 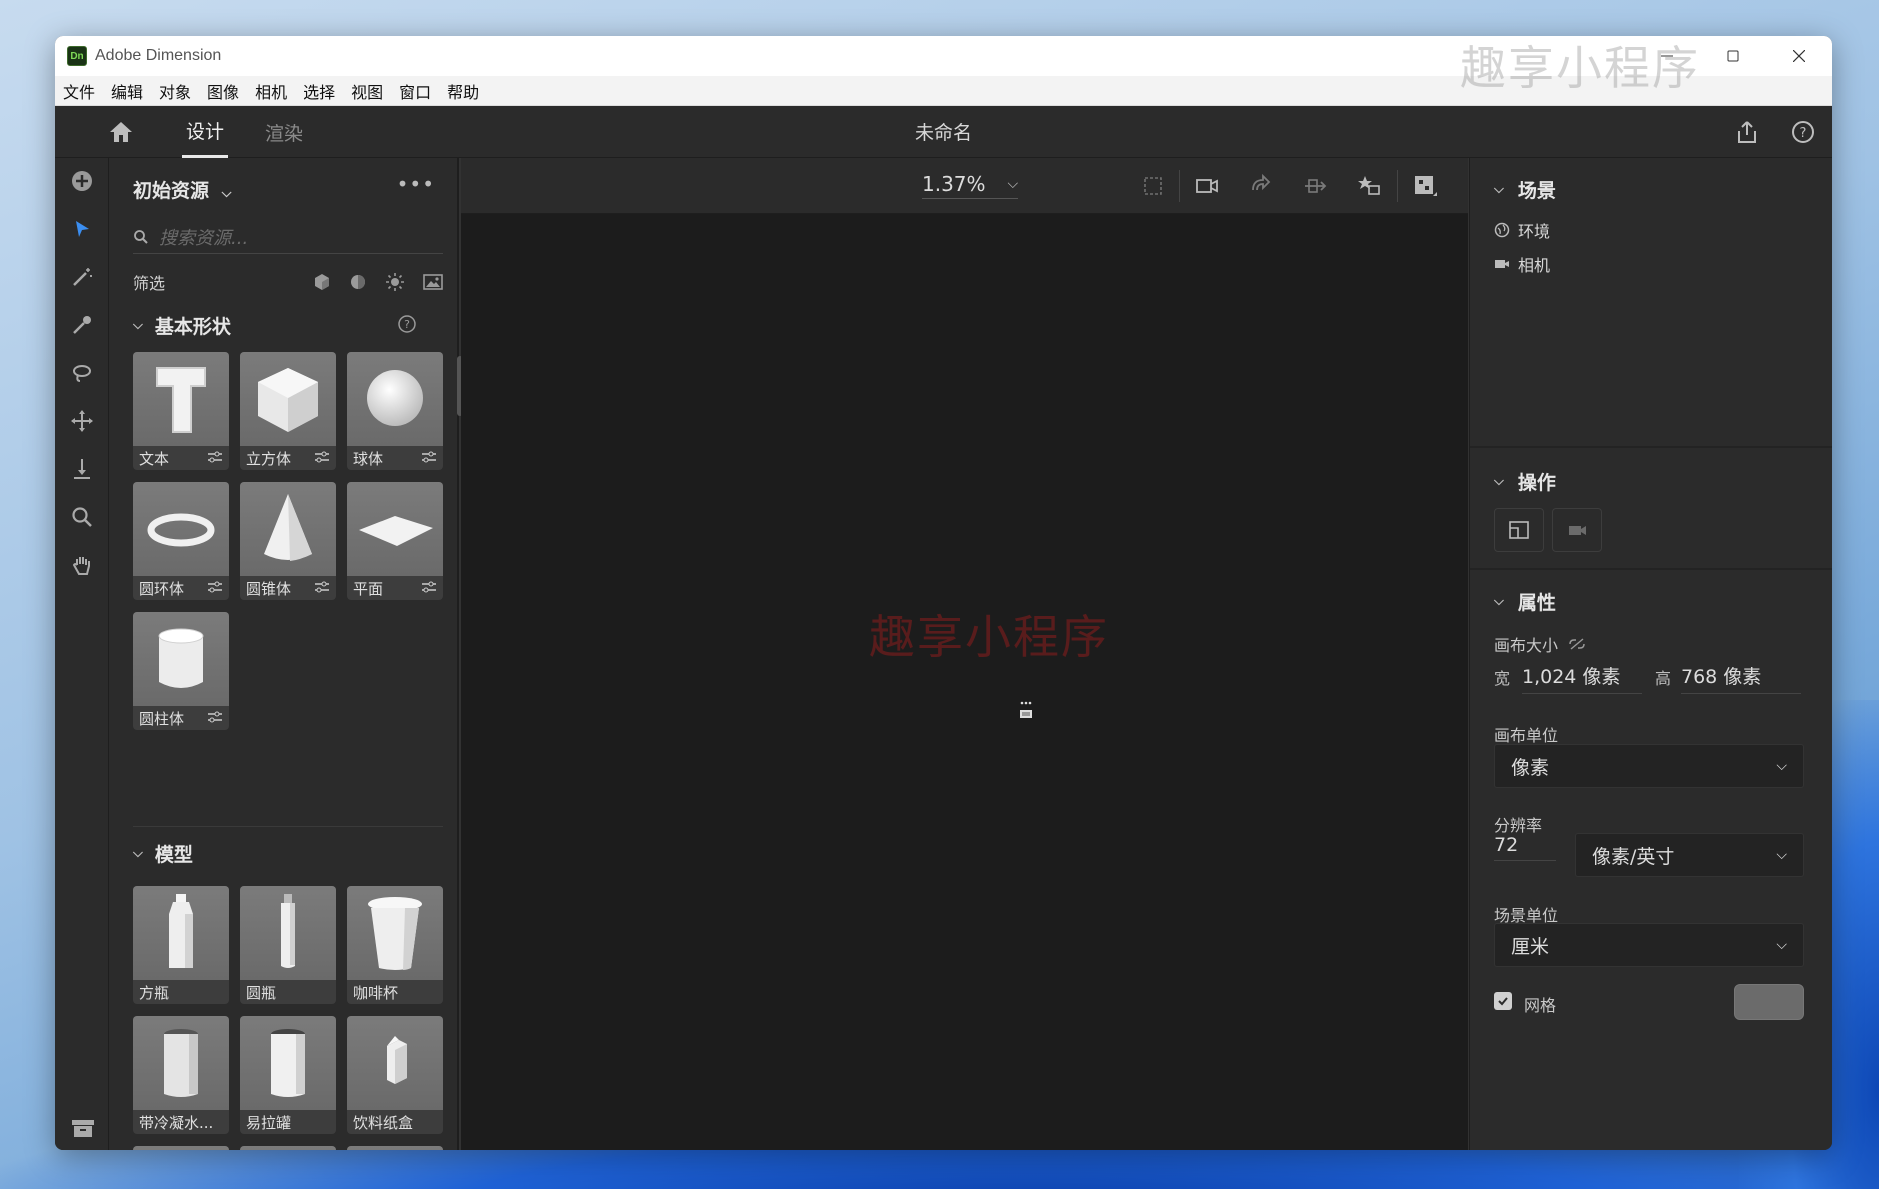 What do you see at coordinates (1425, 186) in the screenshot?
I see `render-preview-icon` at bounding box center [1425, 186].